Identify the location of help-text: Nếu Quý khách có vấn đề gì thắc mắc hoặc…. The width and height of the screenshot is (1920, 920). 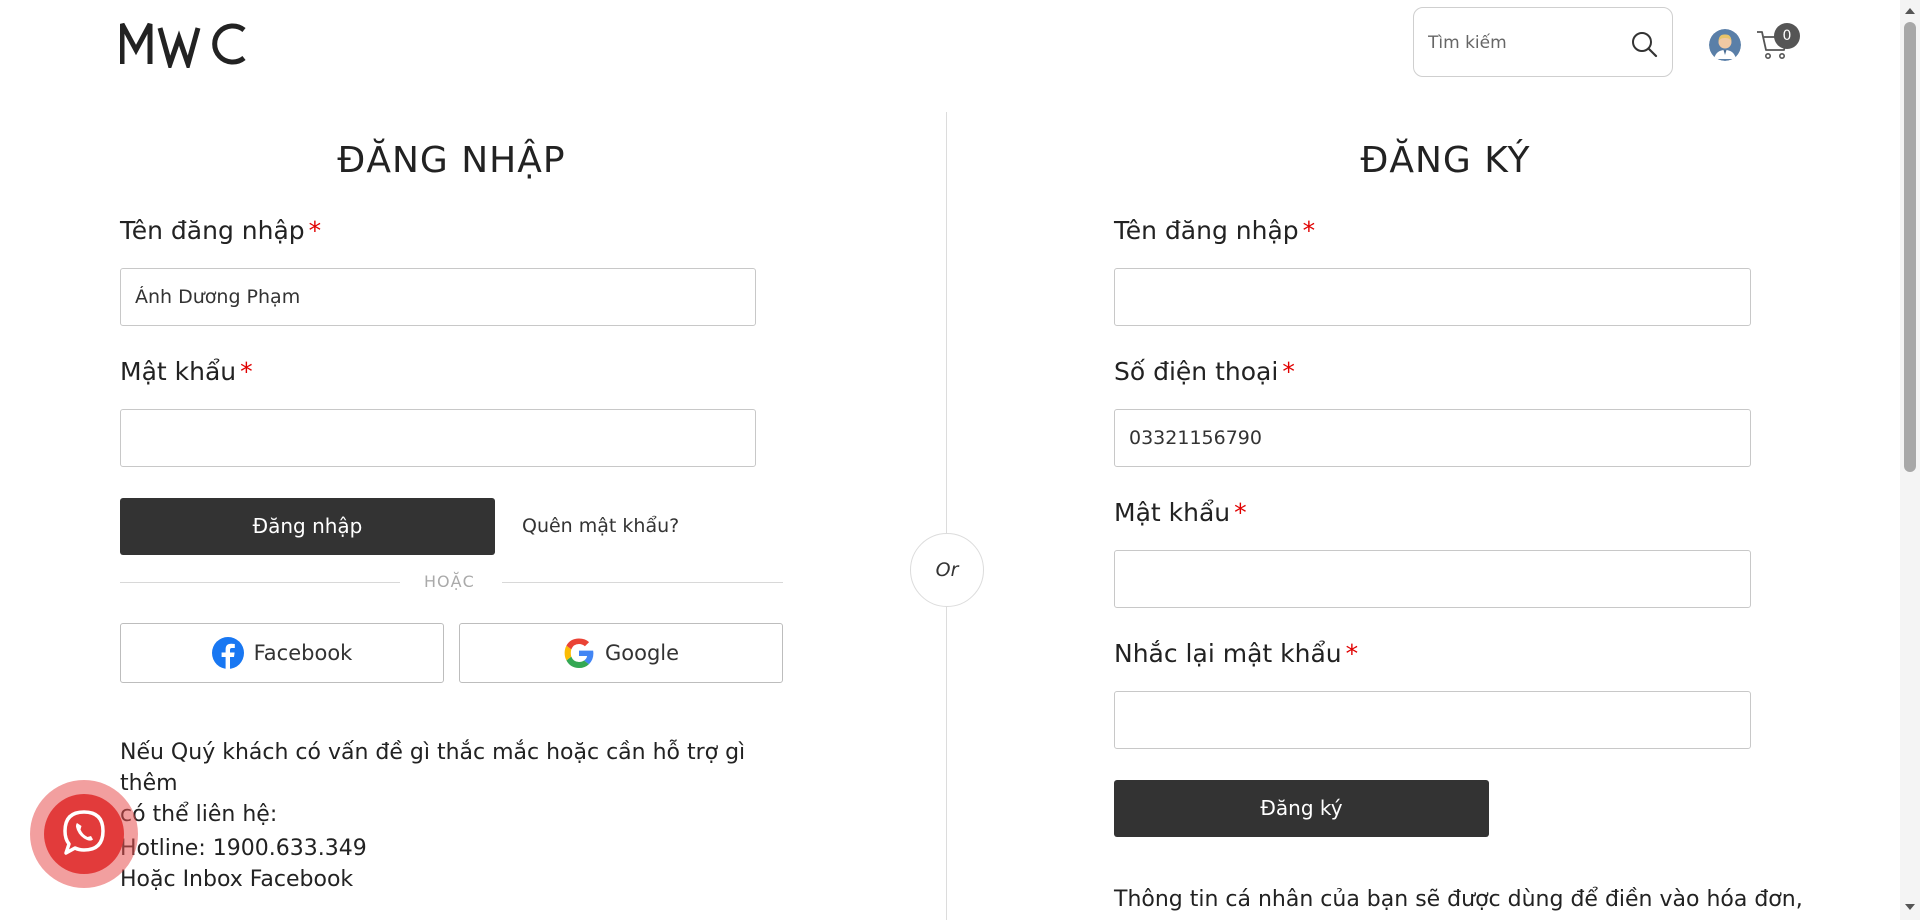
(460, 816).